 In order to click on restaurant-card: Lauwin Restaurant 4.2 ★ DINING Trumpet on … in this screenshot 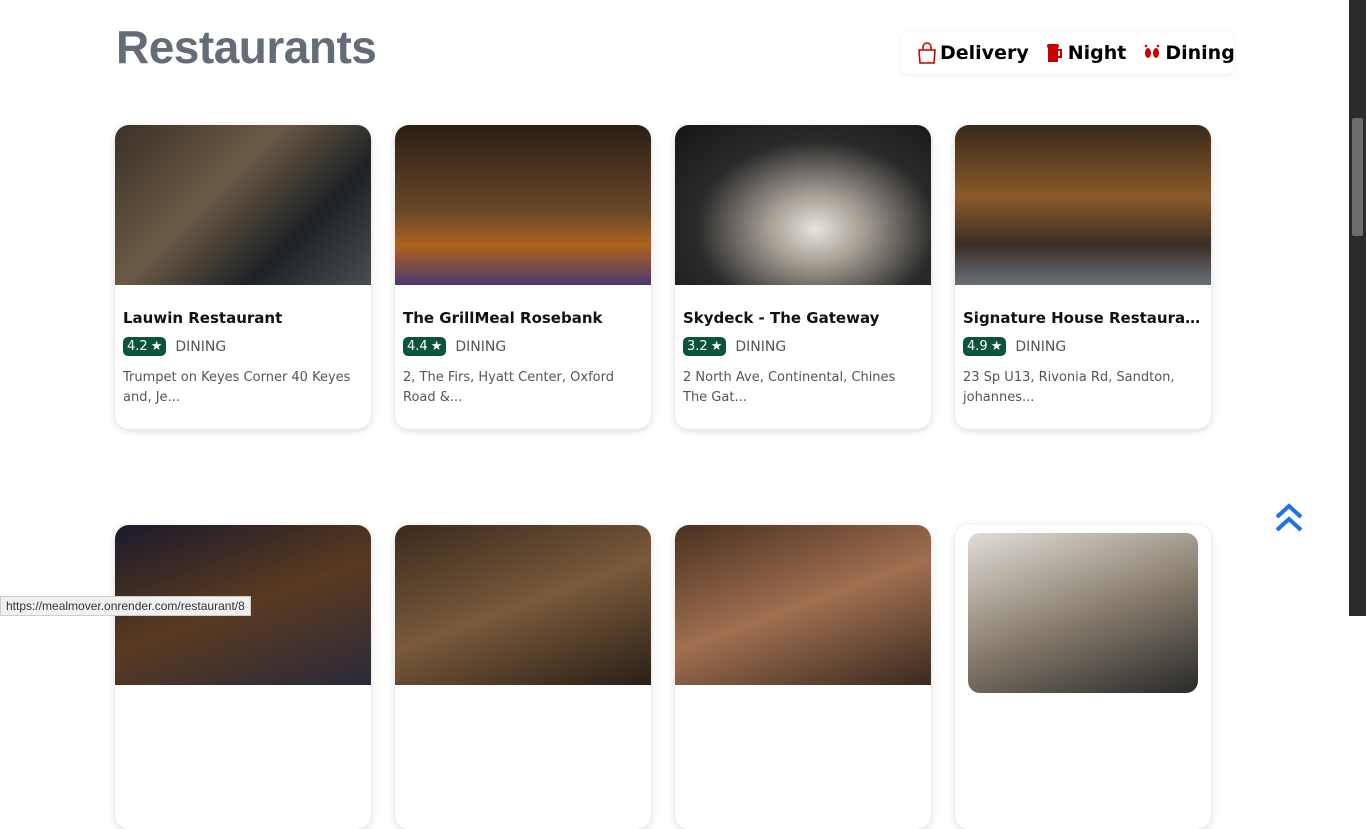, I will do `click(243, 277)`.